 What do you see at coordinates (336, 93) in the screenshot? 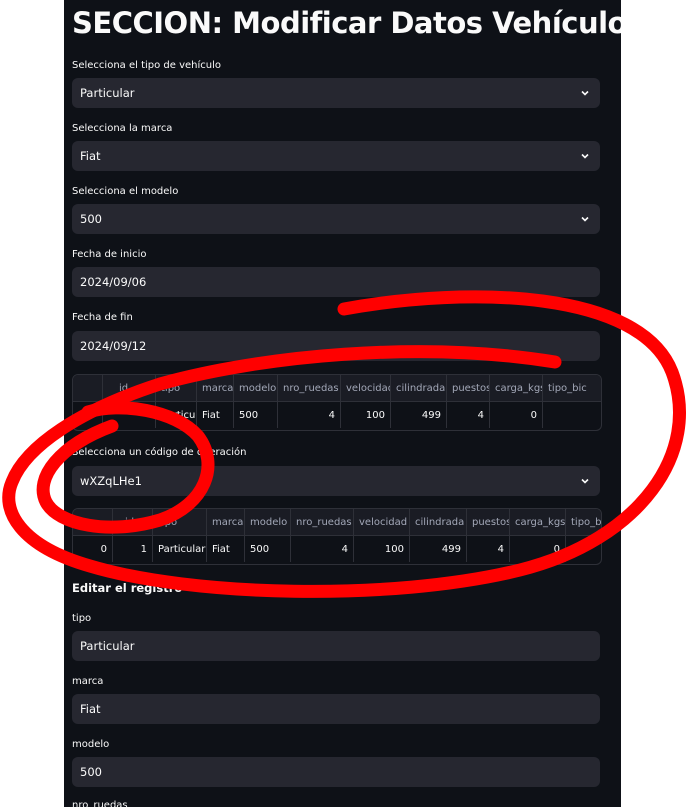
I see `tipo-select: Particular` at bounding box center [336, 93].